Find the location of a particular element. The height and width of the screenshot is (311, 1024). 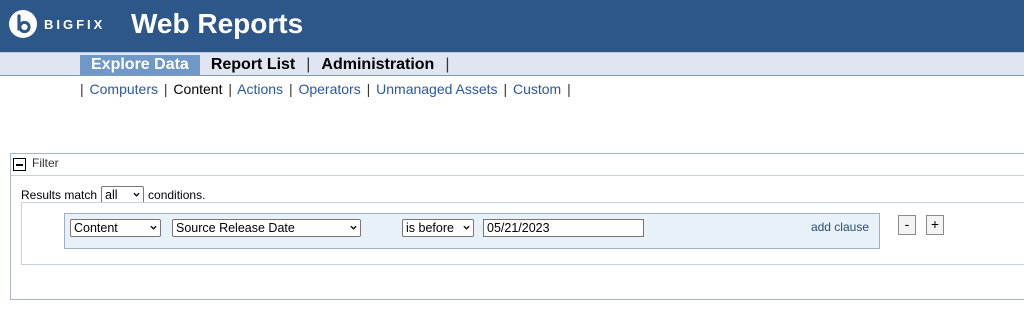

app-title: Web Reports is located at coordinates (217, 23).